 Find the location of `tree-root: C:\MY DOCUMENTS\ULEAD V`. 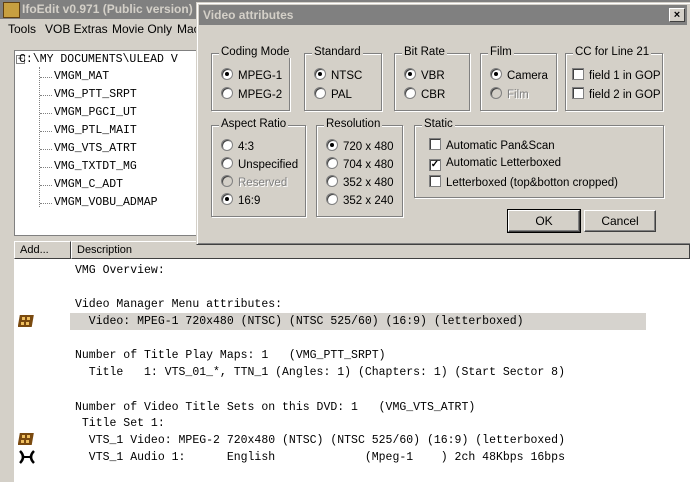

tree-root: C:\MY DOCUMENTS\ULEAD V is located at coordinates (98, 59).